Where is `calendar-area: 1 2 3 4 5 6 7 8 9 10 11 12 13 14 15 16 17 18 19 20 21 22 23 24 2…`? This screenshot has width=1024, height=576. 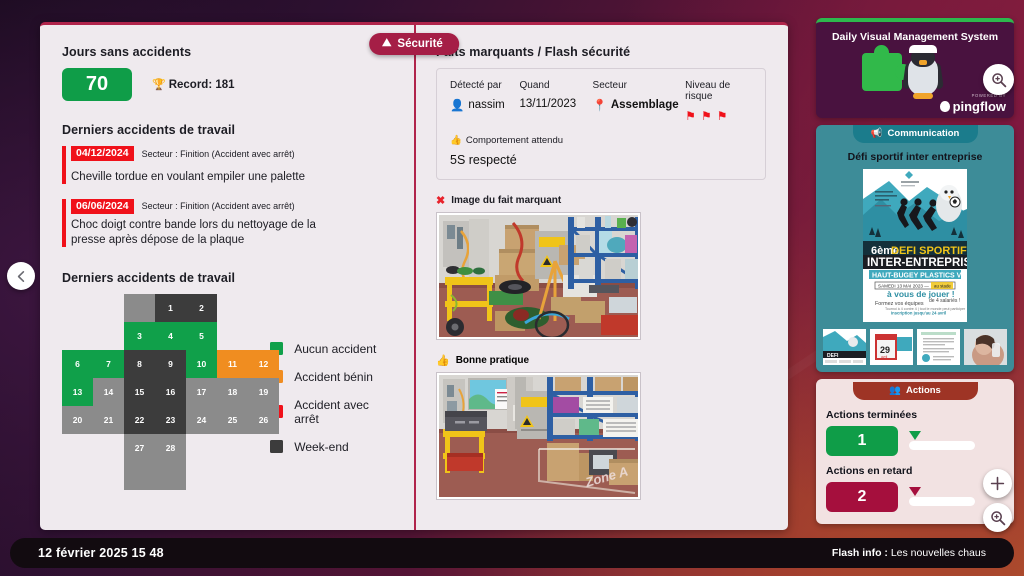 calendar-area: 1 2 3 4 5 6 7 8 9 10 11 12 13 14 15 16 17 18 19 20 21 22 23 24 2… is located at coordinates (227, 391).